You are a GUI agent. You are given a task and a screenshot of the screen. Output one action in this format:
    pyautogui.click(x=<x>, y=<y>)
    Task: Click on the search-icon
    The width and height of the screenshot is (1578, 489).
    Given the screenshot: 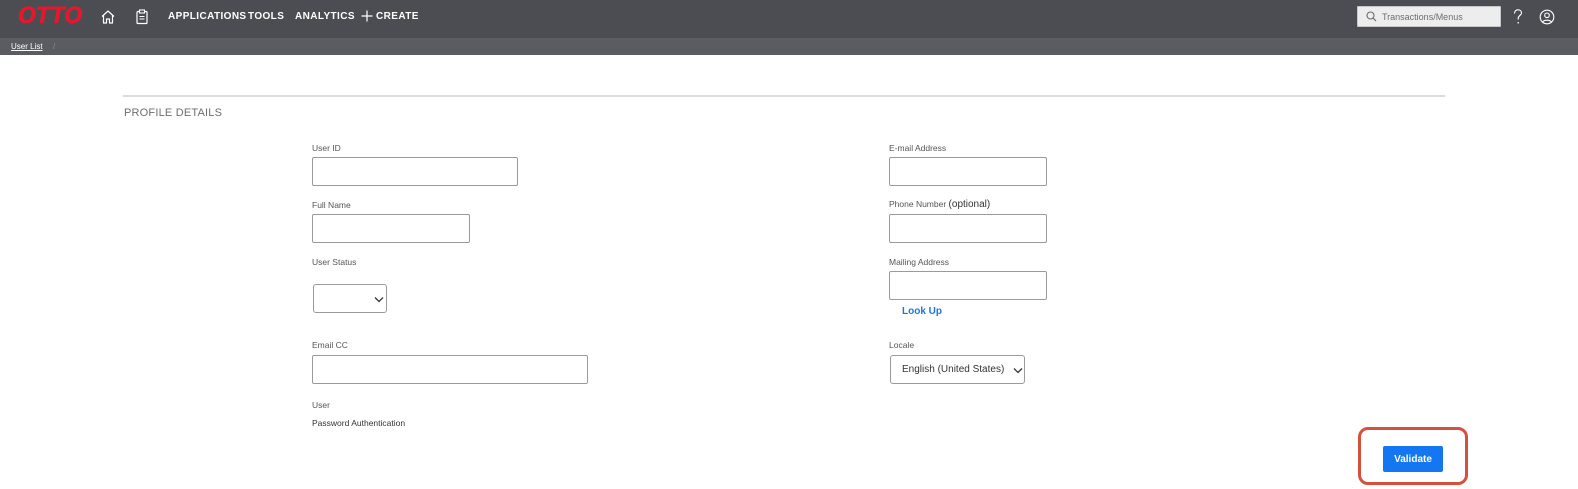 What is the action you would take?
    pyautogui.click(x=1371, y=16)
    